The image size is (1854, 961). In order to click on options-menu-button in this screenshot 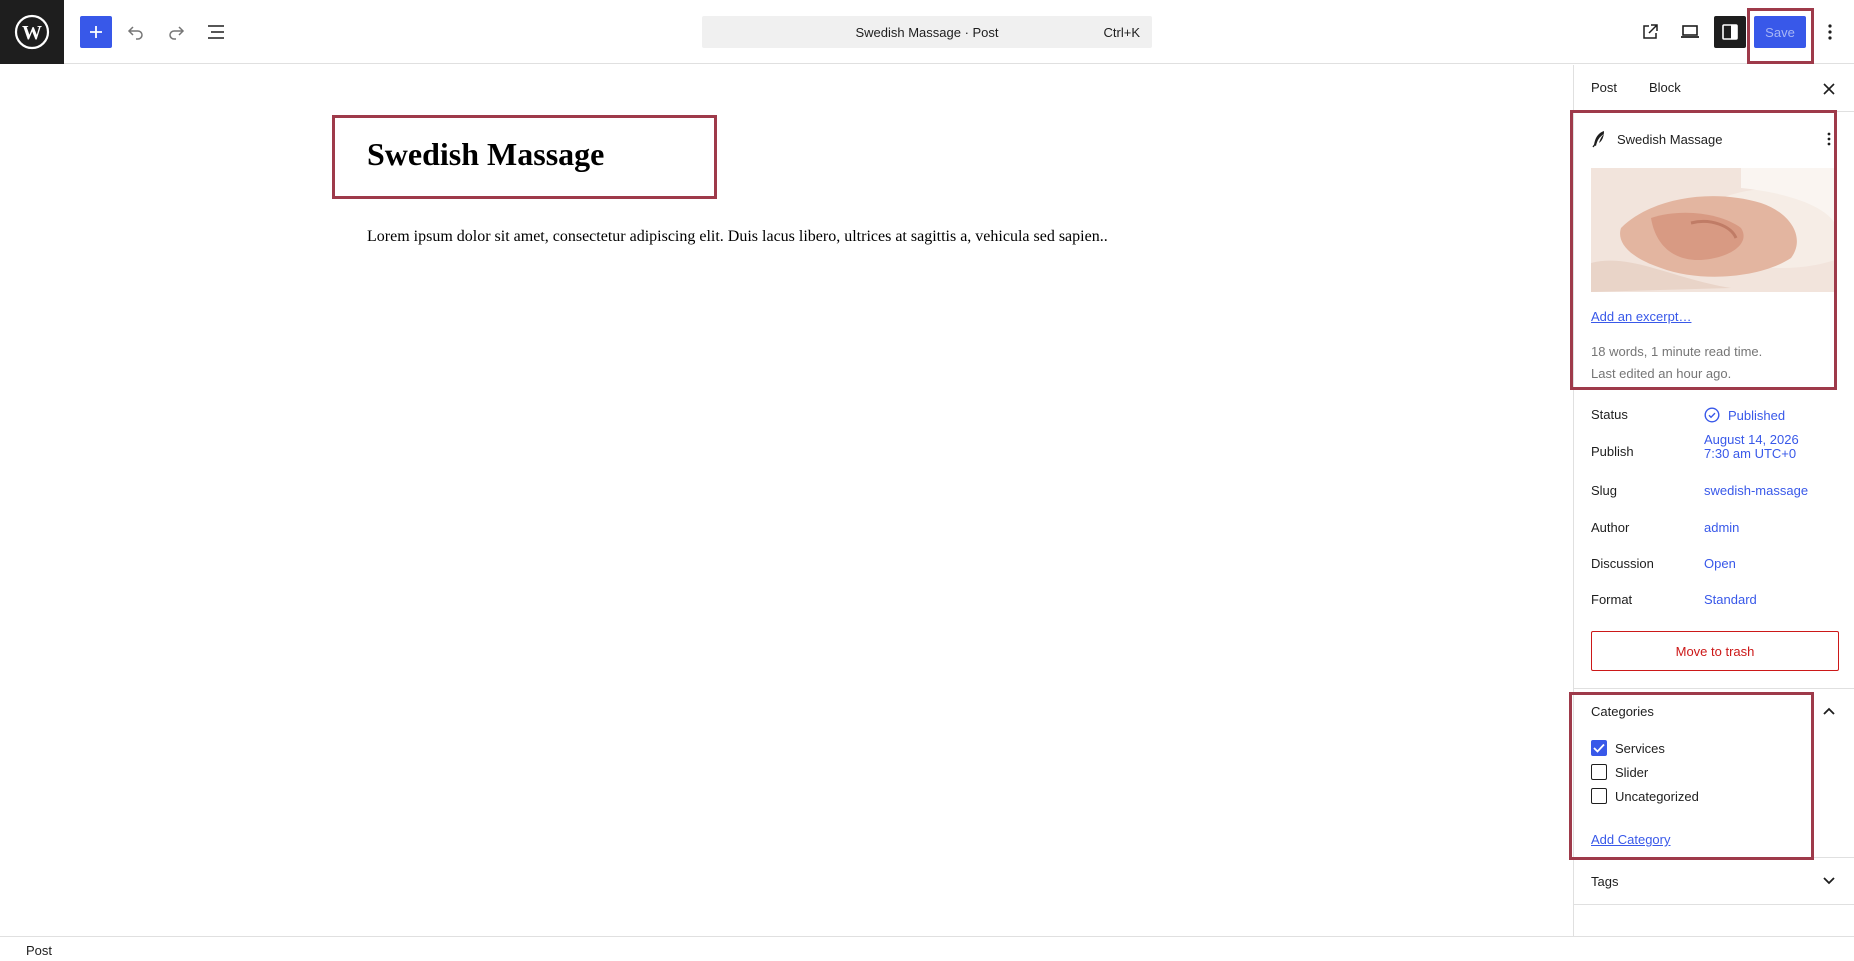, I will do `click(1830, 32)`.